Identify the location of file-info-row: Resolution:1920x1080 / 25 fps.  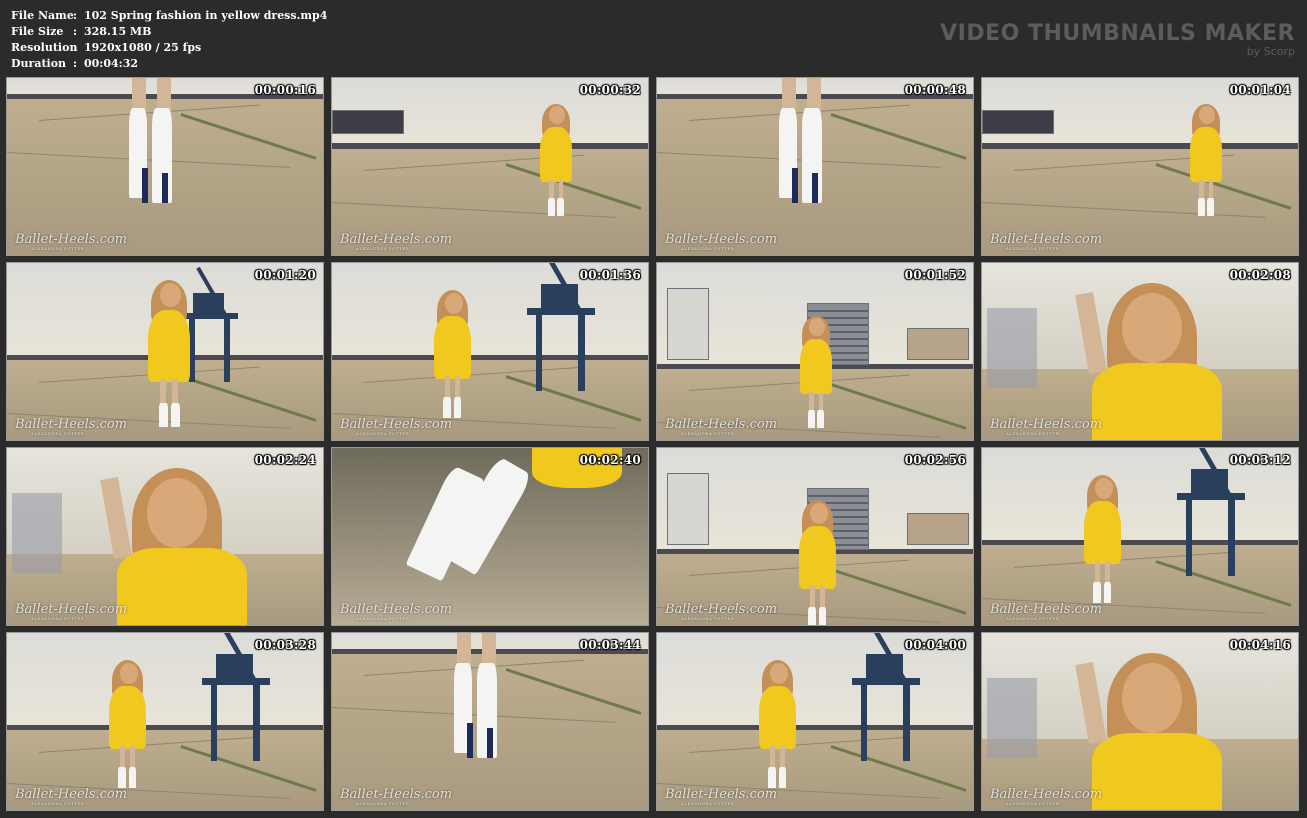
(169, 48).